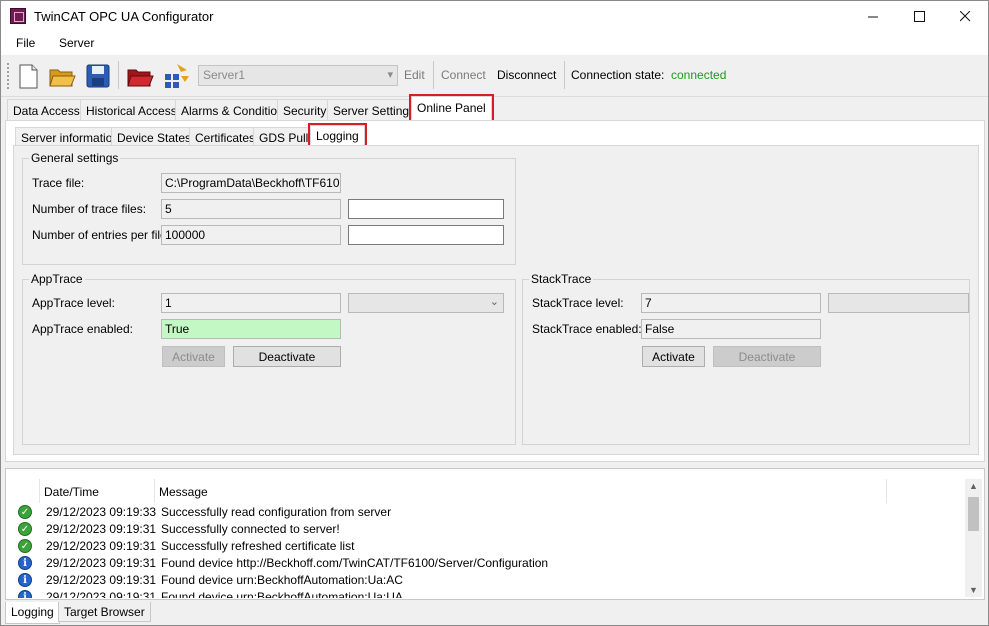 This screenshot has width=989, height=626. Describe the element at coordinates (193, 356) in the screenshot. I see `apptrace-activate-button: Activate` at that location.